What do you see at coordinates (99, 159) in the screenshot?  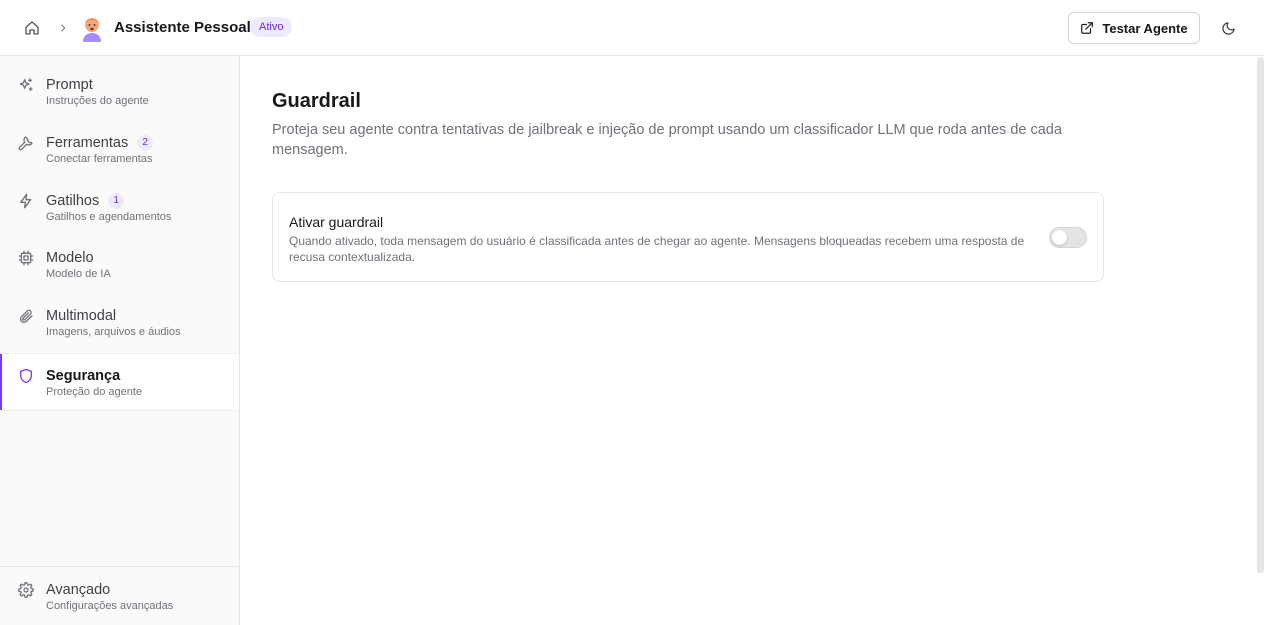 I see `sidebar-item-subtitle: Conectar ferramentas` at bounding box center [99, 159].